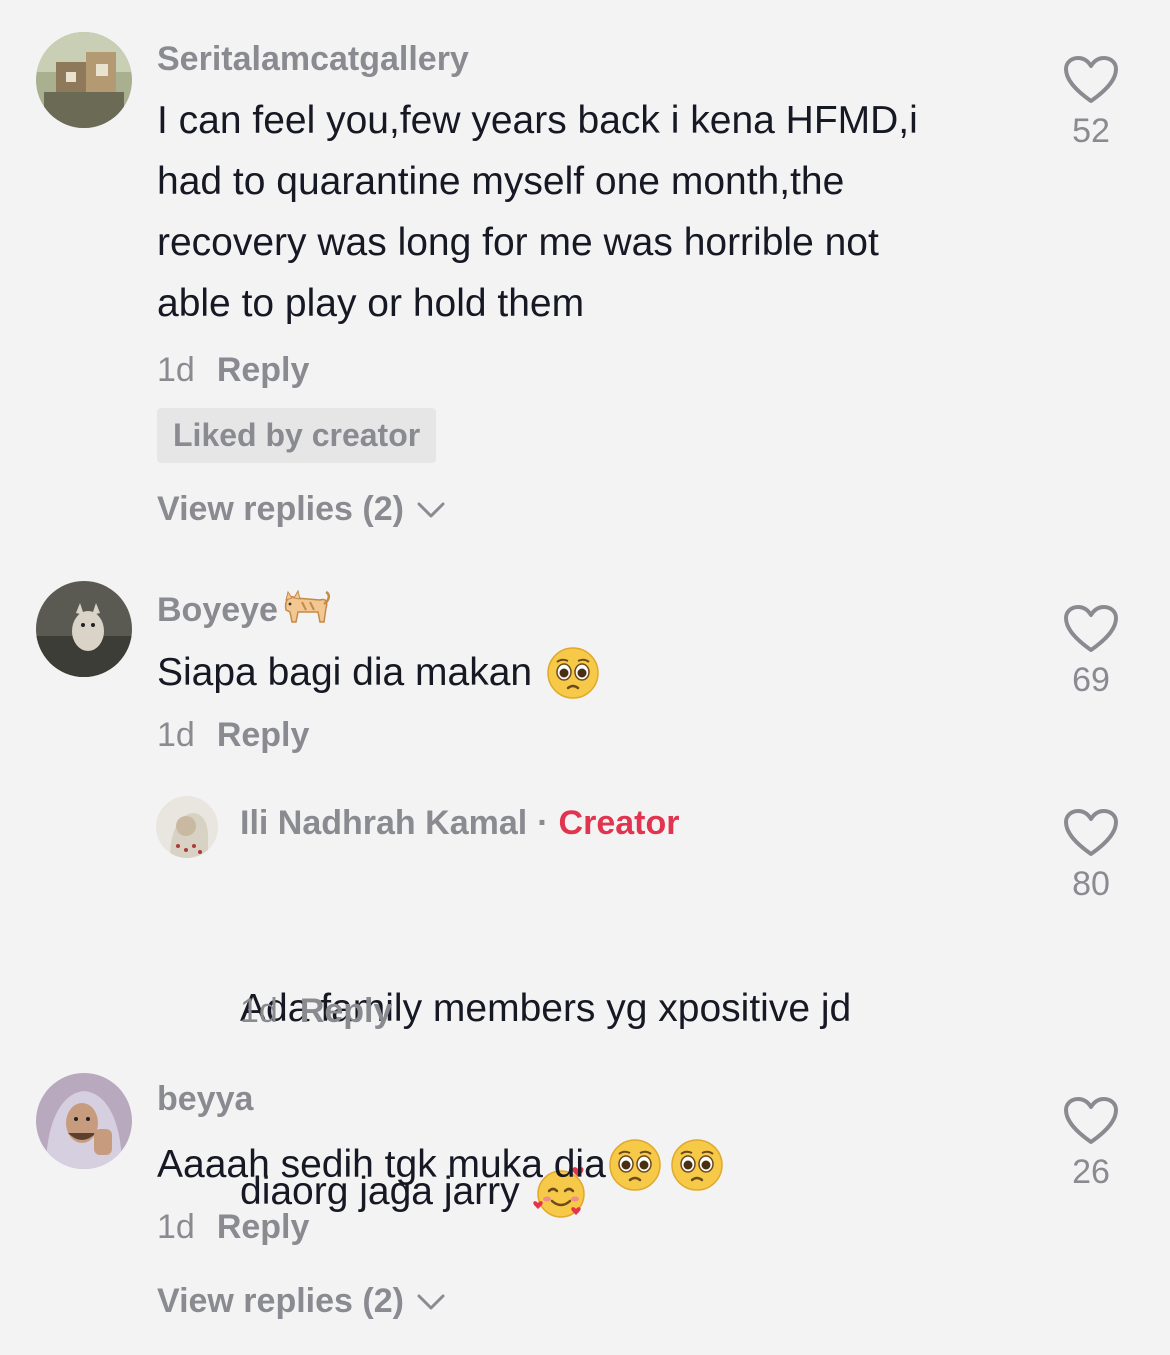  What do you see at coordinates (297, 435) in the screenshot?
I see `liked-by-creator-badge: Liked by creator` at bounding box center [297, 435].